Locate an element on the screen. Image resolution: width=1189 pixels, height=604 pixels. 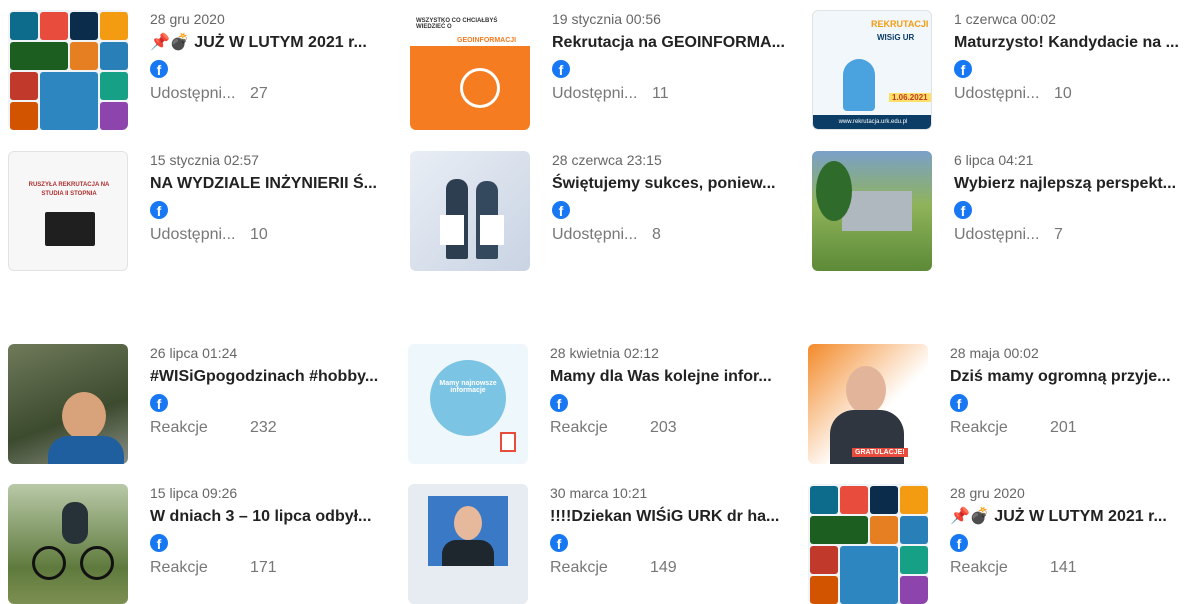
metric-value: 8 is located at coordinates (656, 234).